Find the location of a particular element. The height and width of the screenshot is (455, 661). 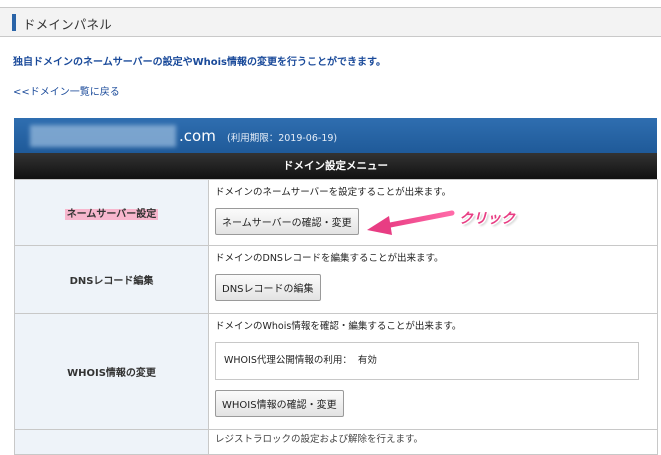

nameserver-label: ネームサーバー設定 is located at coordinates (111, 214).